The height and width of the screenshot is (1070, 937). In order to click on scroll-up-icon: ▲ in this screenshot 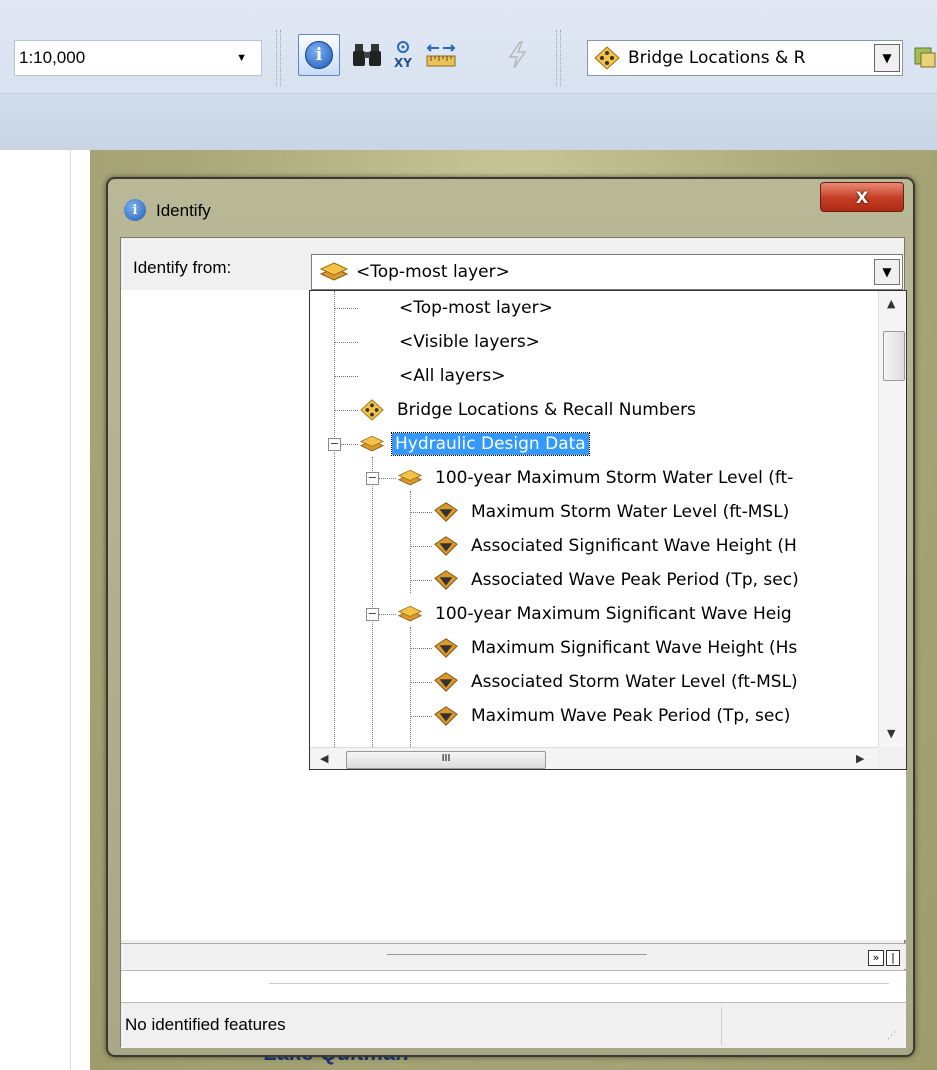, I will do `click(891, 303)`.